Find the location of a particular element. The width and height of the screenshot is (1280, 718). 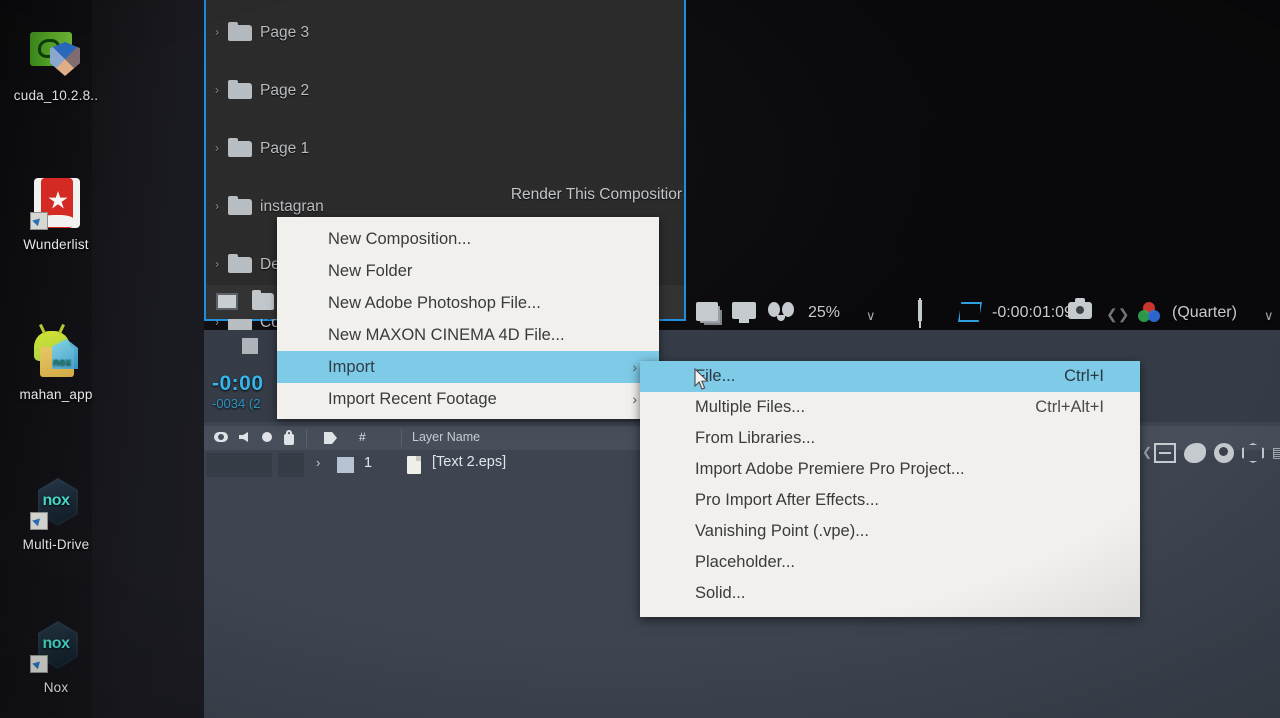

nox-player-icon: nox is located at coordinates (56, 646).